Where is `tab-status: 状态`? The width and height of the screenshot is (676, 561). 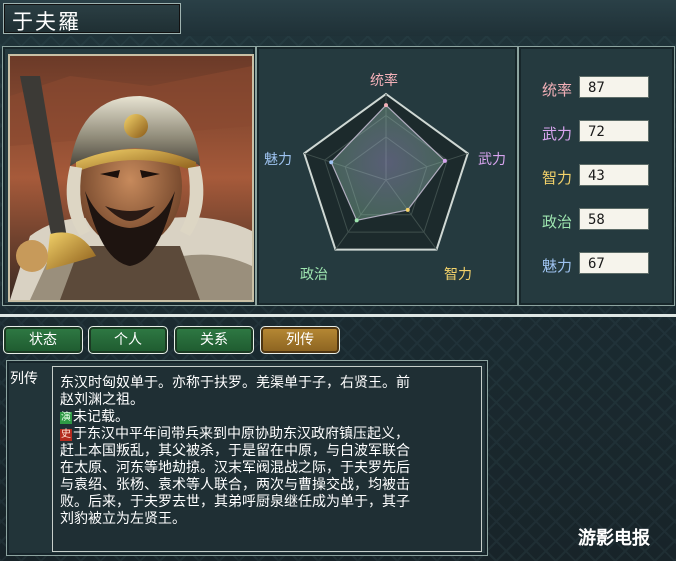
tab-status: 状态 is located at coordinates (43, 340).